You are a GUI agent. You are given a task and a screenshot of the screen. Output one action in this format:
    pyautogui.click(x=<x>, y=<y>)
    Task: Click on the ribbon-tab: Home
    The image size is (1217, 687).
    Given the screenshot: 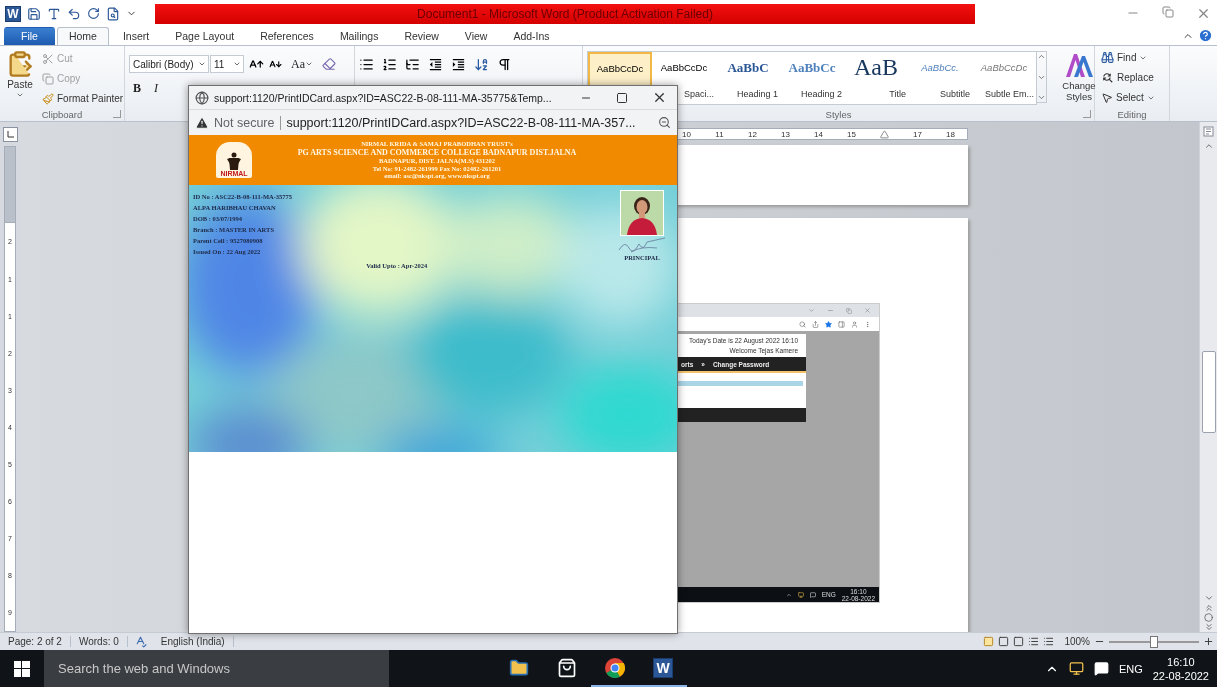 What is the action you would take?
    pyautogui.click(x=82, y=36)
    